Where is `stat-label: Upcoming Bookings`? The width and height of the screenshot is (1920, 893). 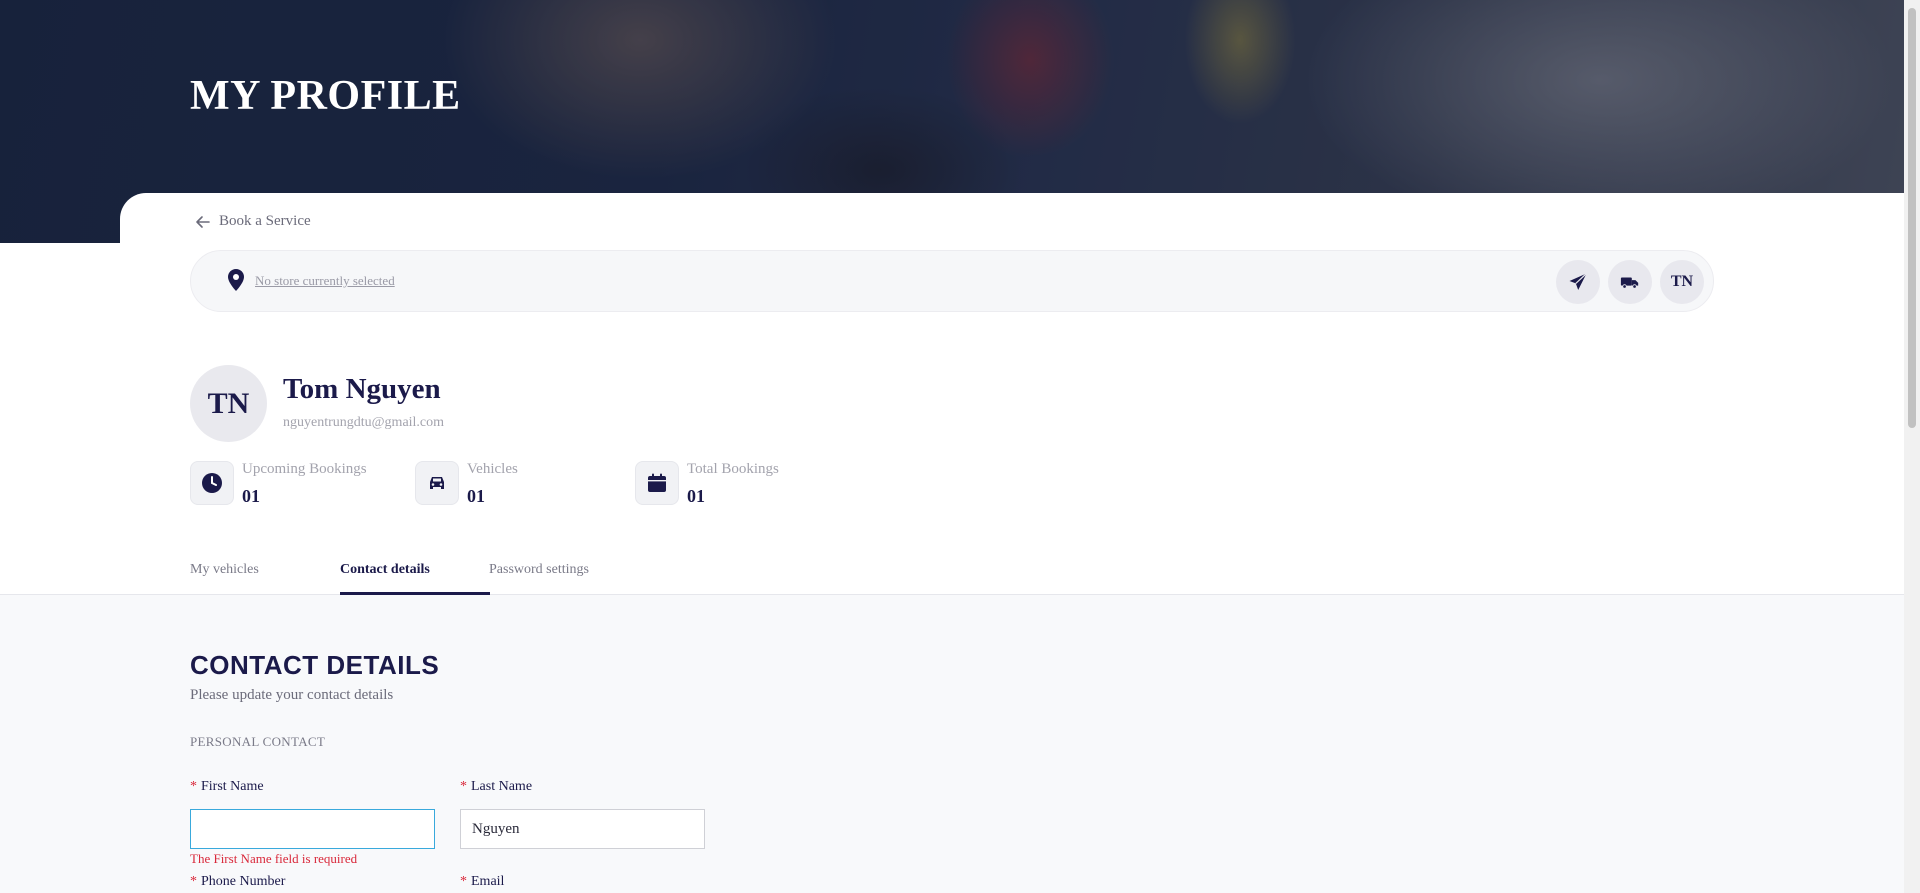 stat-label: Upcoming Bookings is located at coordinates (304, 469).